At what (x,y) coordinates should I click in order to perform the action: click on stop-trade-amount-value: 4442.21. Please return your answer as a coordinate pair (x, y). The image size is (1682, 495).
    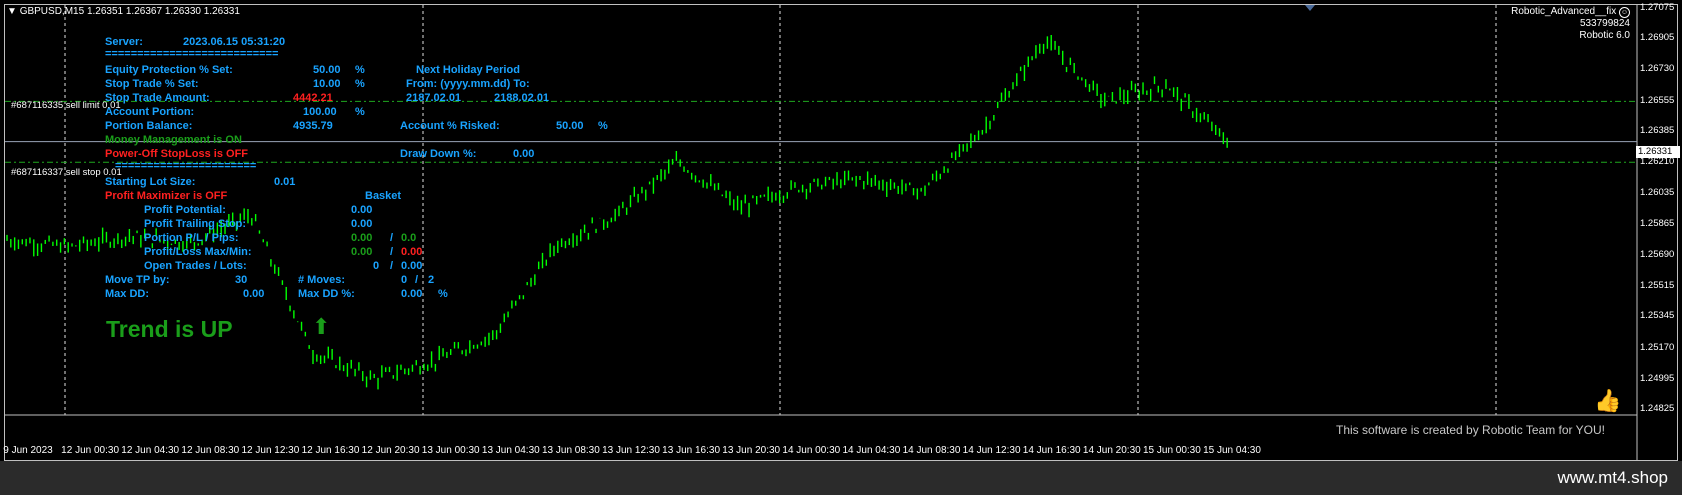
    Looking at the image, I should click on (313, 98).